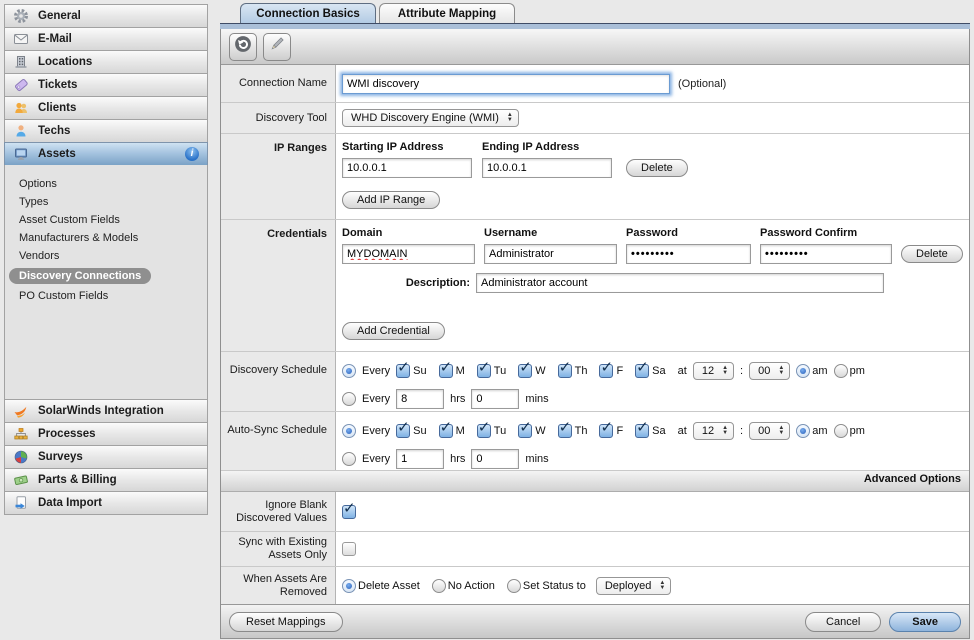 This screenshot has height=640, width=974. I want to click on day-label: Th, so click(581, 431).